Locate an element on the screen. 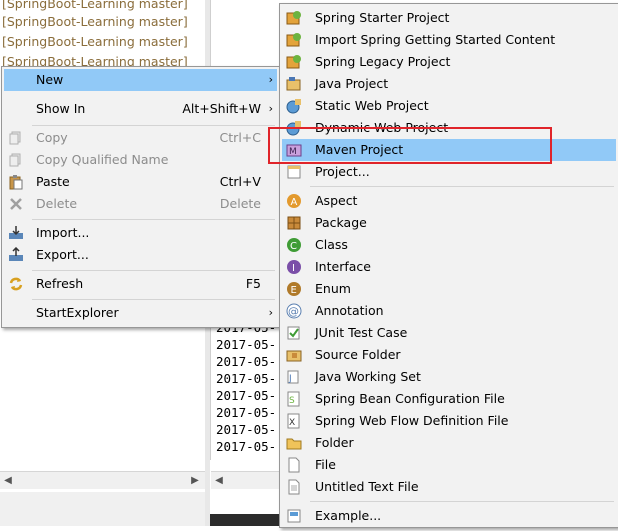 The image size is (618, 531). submenu-item-static-web-project: Static Web Project is located at coordinates (449, 106).